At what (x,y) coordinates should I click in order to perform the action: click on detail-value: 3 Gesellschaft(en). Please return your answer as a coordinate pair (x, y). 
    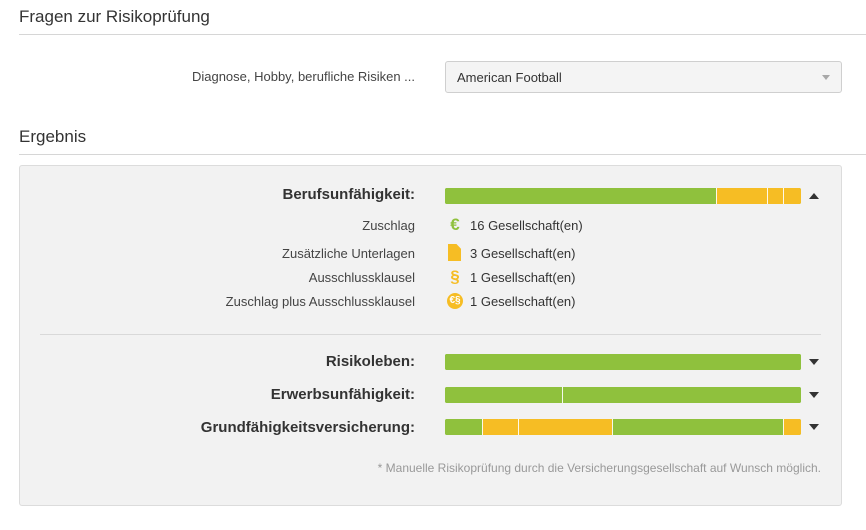
    Looking at the image, I should click on (523, 253).